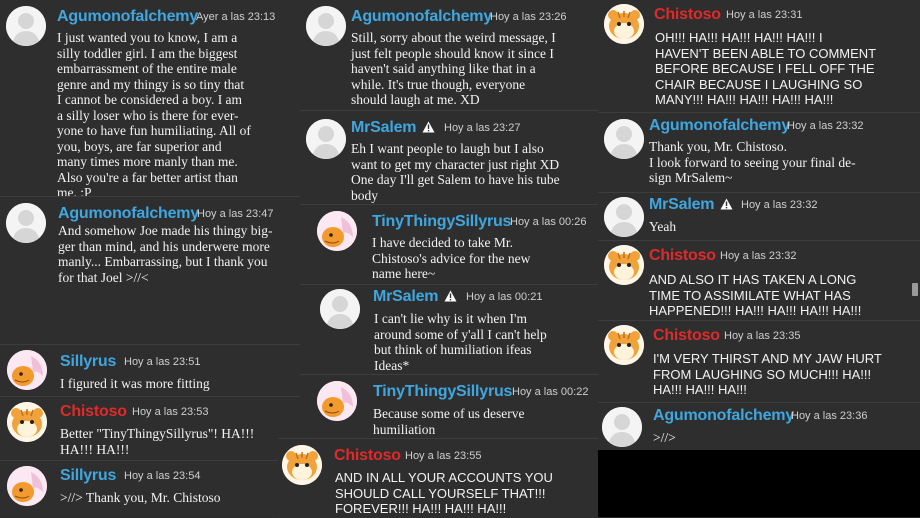 This screenshot has height=518, width=920. I want to click on timestamp: Hoy a las 23:26, so click(528, 17).